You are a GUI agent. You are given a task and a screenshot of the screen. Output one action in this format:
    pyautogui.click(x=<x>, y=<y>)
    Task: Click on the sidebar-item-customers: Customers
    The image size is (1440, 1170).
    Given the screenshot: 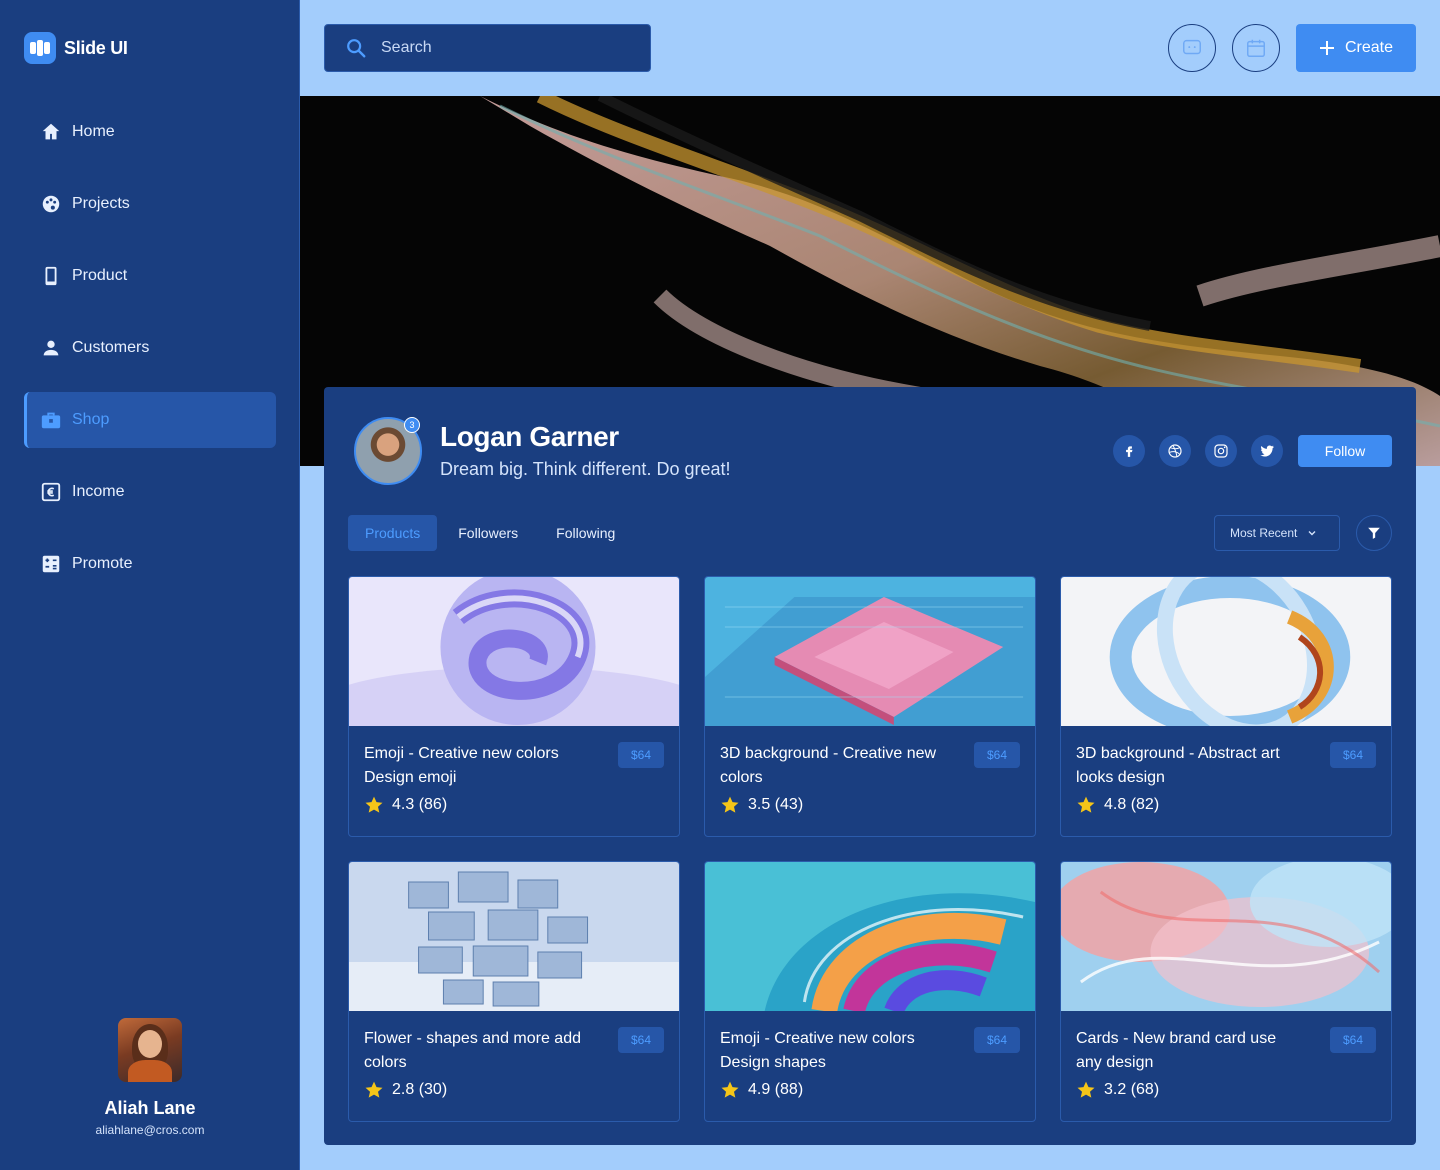 What is the action you would take?
    pyautogui.click(x=150, y=348)
    